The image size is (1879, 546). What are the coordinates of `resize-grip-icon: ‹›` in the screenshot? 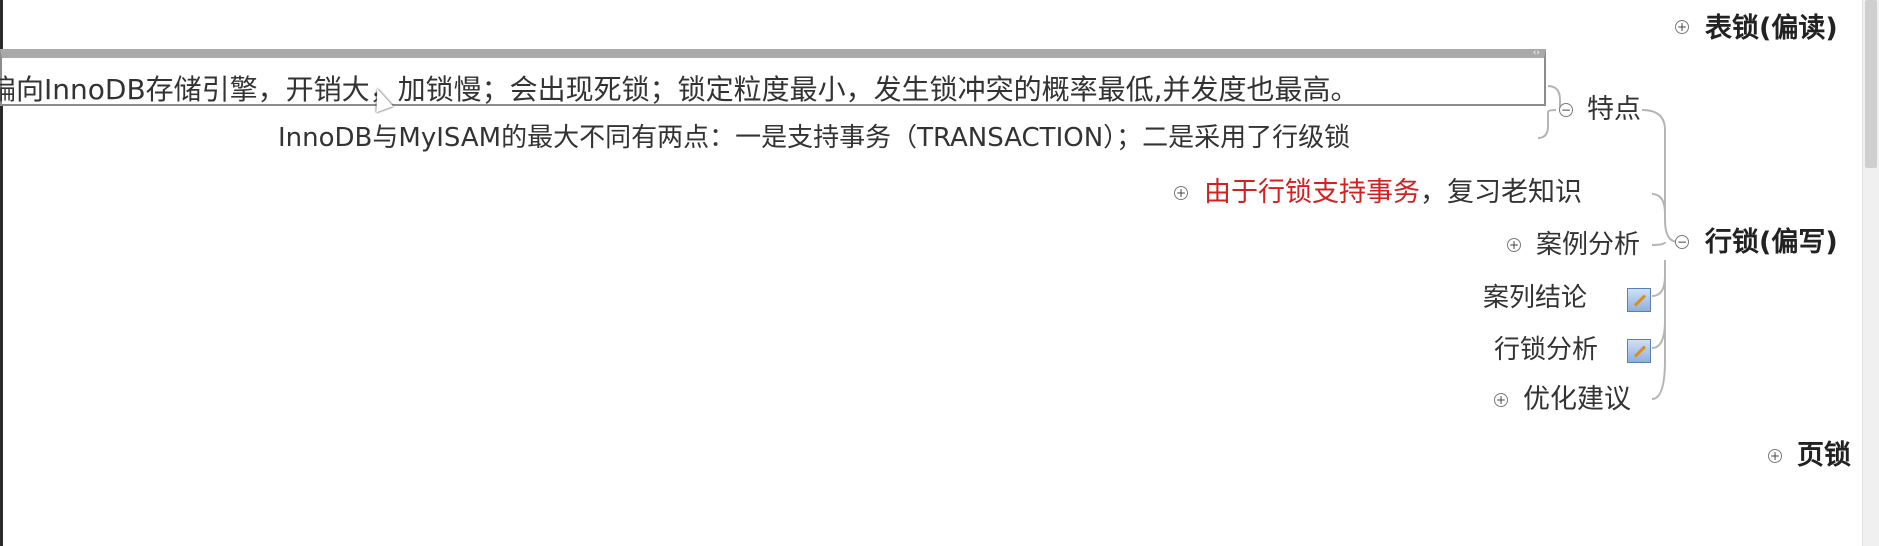 It's located at (1536, 53).